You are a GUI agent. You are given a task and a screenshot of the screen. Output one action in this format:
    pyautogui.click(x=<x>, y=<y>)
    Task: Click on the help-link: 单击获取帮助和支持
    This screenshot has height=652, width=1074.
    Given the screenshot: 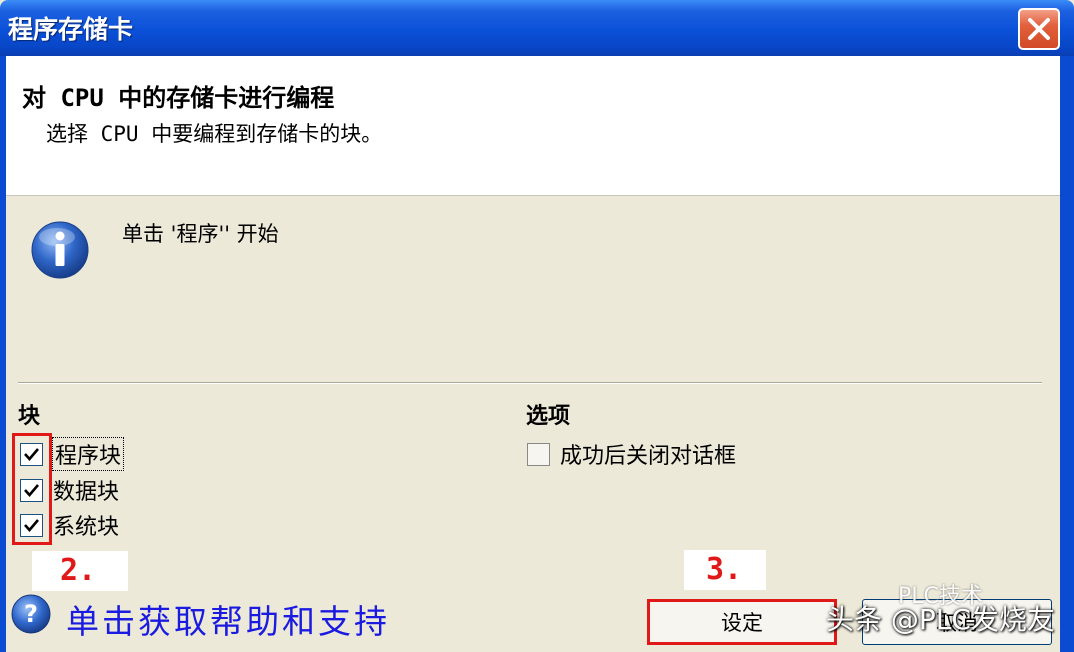 What is the action you would take?
    pyautogui.click(x=228, y=619)
    